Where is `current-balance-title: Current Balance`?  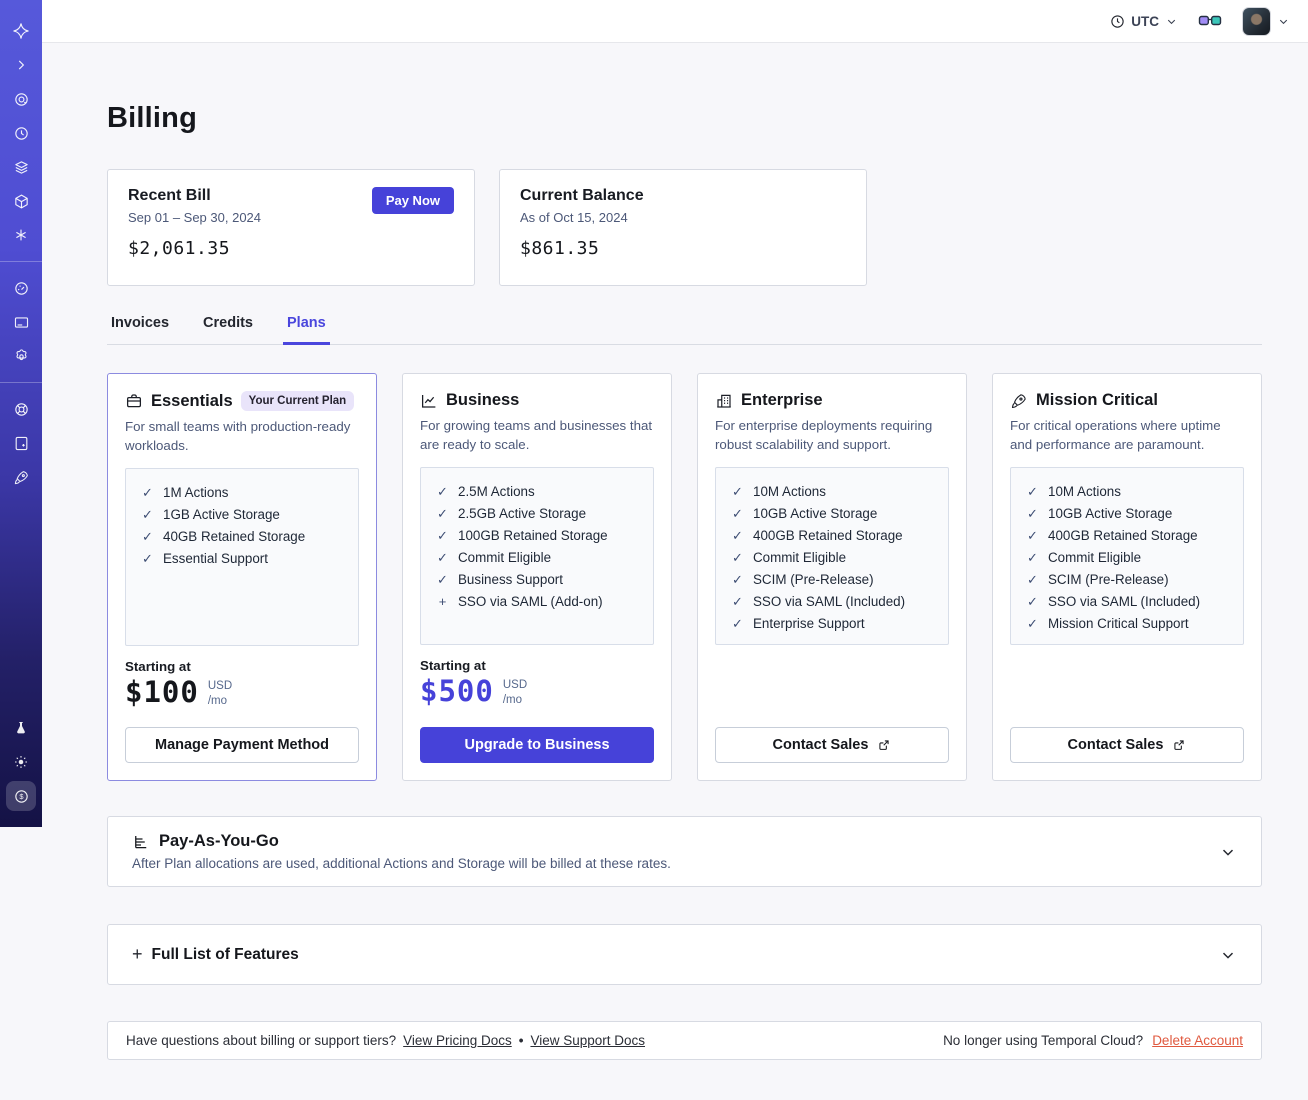
current-balance-title: Current Balance is located at coordinates (582, 195).